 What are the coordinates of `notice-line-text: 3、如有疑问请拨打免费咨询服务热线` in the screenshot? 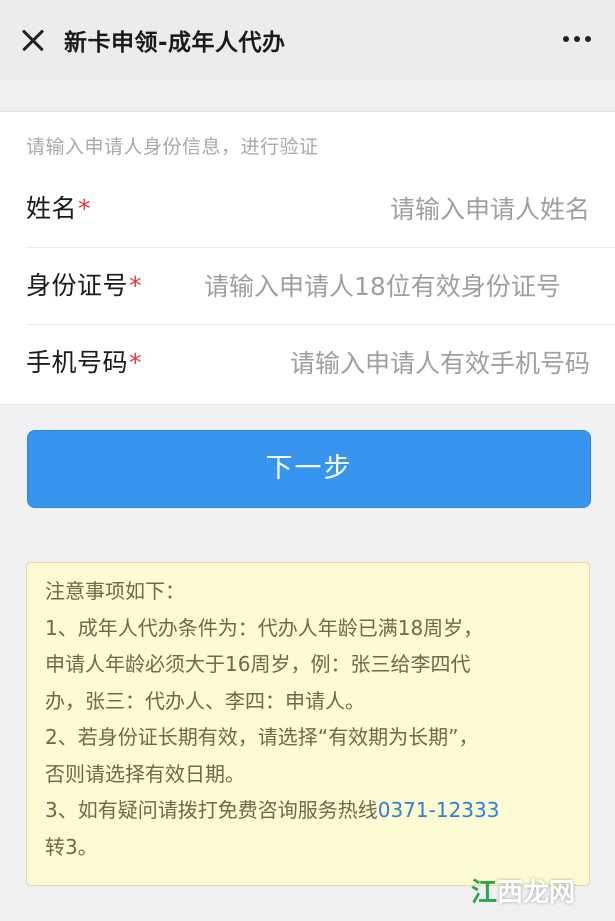 It's located at (211, 810).